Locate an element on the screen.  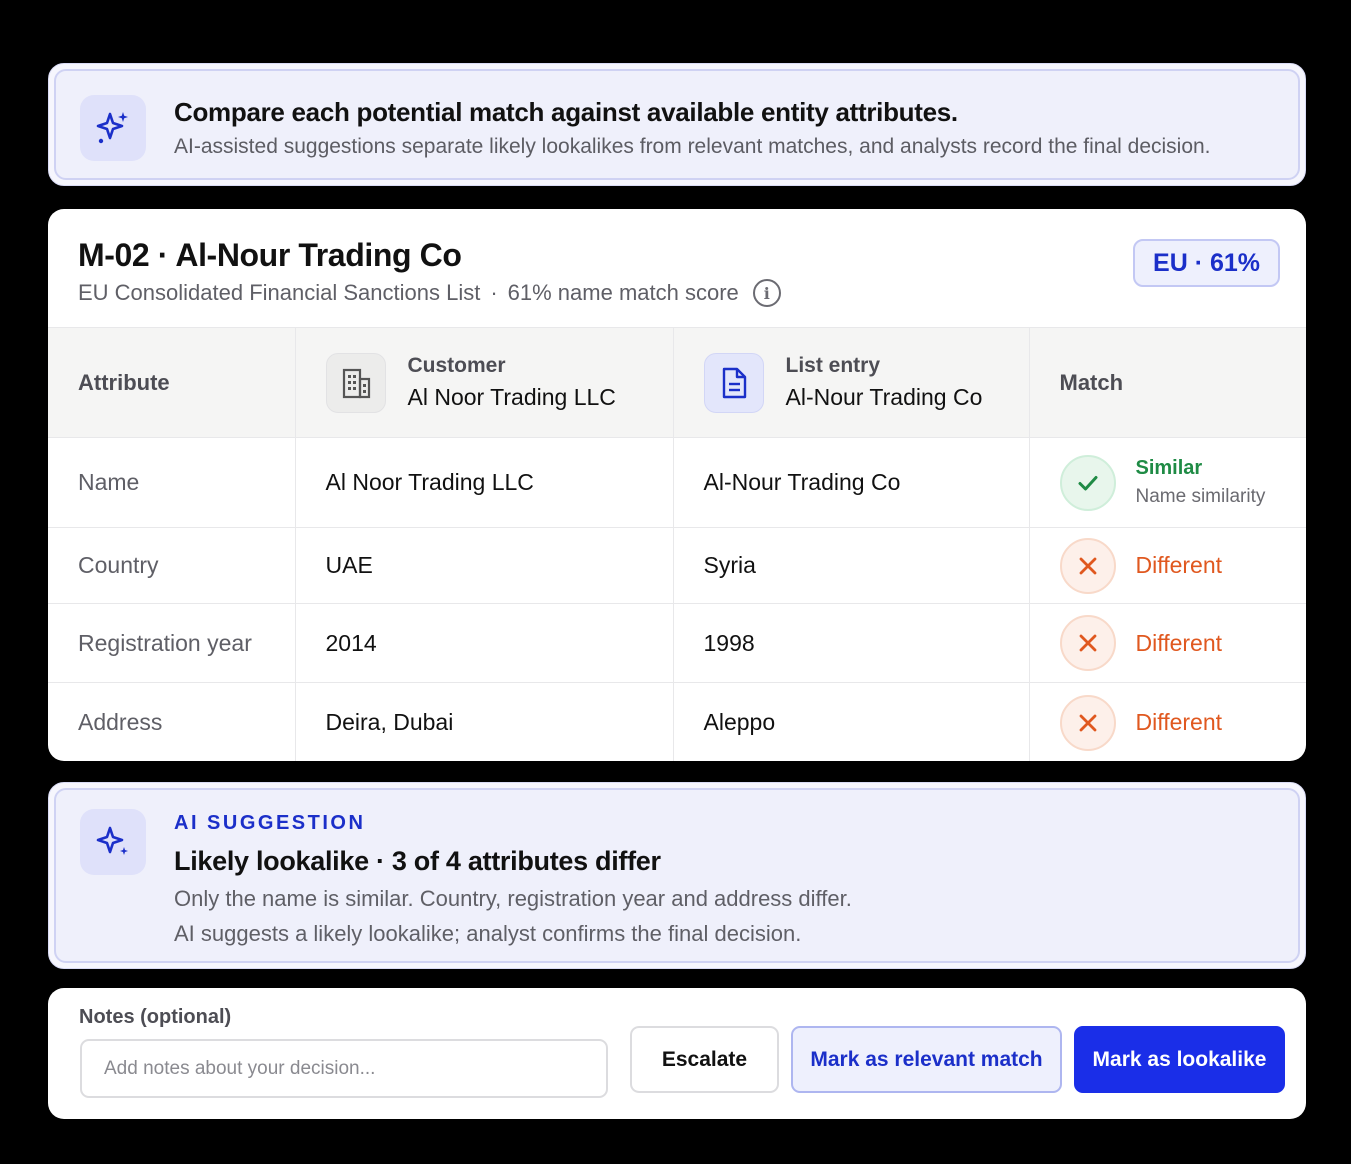
match-title: M-02 · Al-Nour Trading Co is located at coordinates (270, 255).